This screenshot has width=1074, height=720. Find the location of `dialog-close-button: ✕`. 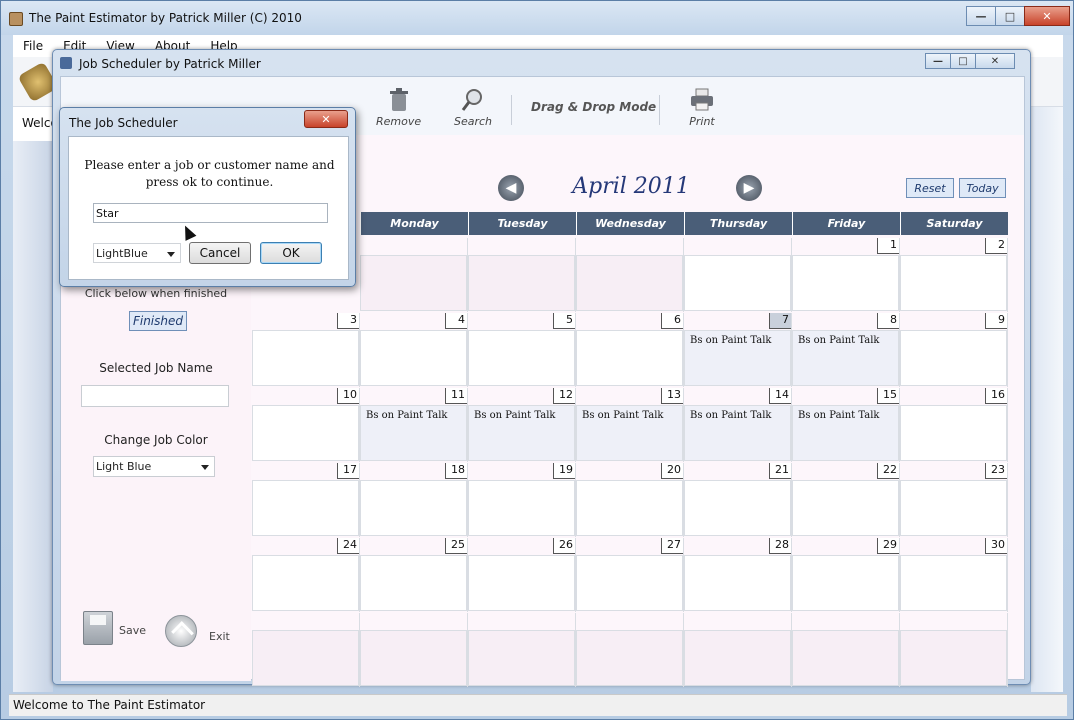

dialog-close-button: ✕ is located at coordinates (326, 119).